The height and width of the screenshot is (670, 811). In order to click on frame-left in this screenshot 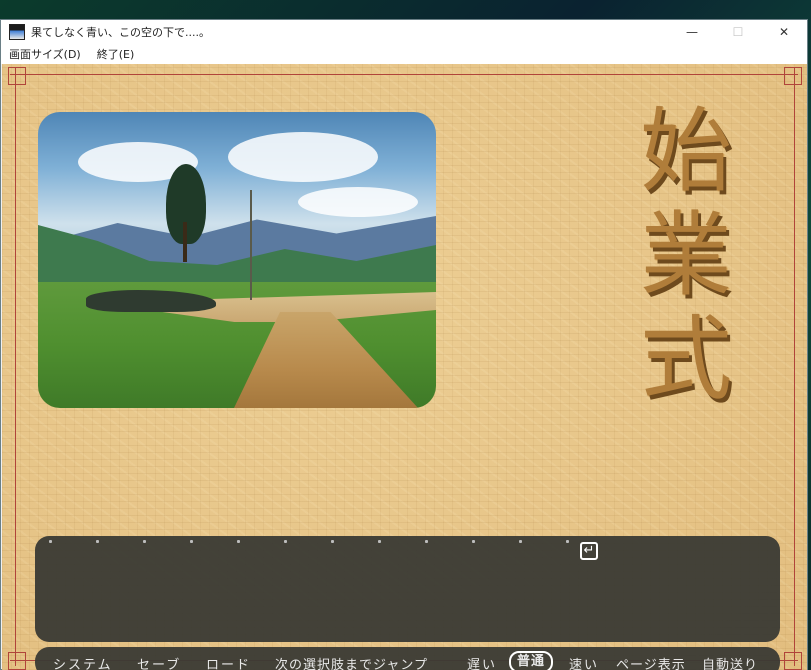, I will do `click(15, 367)`.